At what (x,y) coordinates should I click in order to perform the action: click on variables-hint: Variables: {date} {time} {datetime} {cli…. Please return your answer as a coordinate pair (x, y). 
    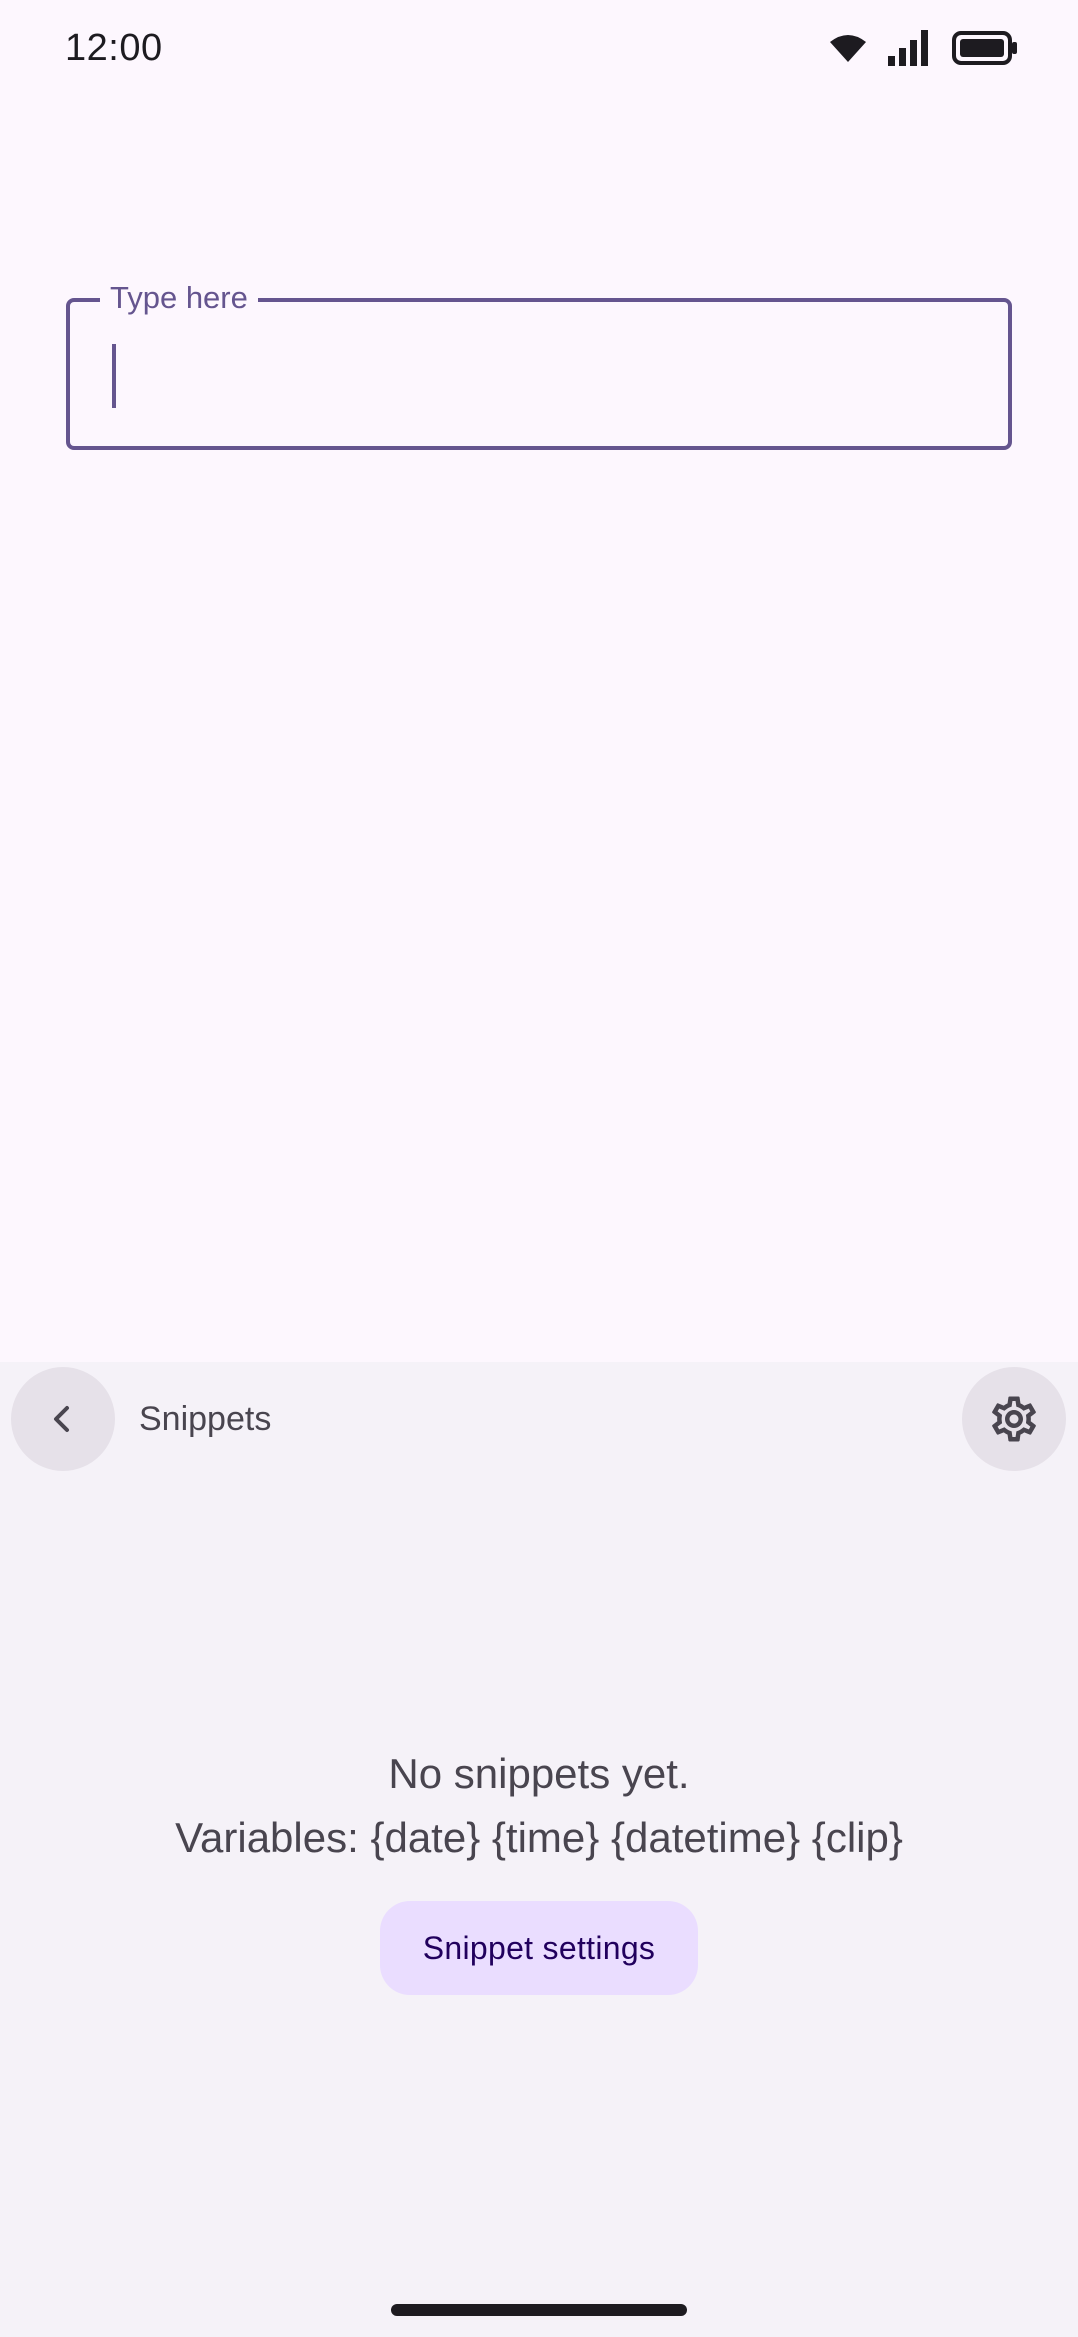
    Looking at the image, I should click on (539, 1837).